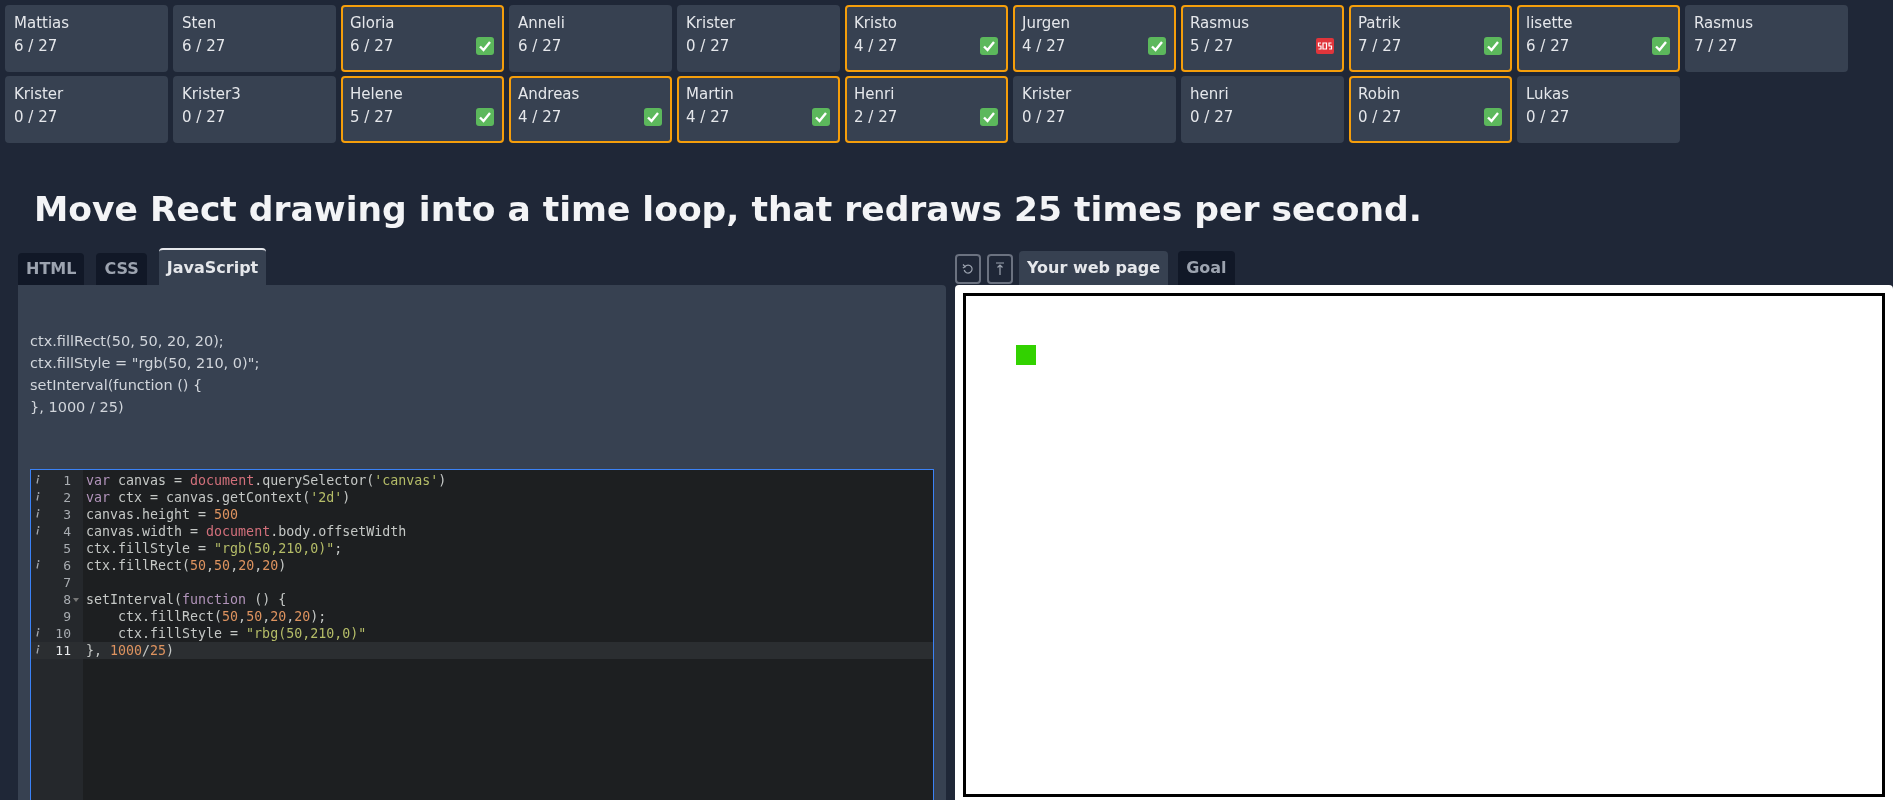 This screenshot has width=1893, height=800. Describe the element at coordinates (1000, 269) in the screenshot. I see `upload-icon` at that location.